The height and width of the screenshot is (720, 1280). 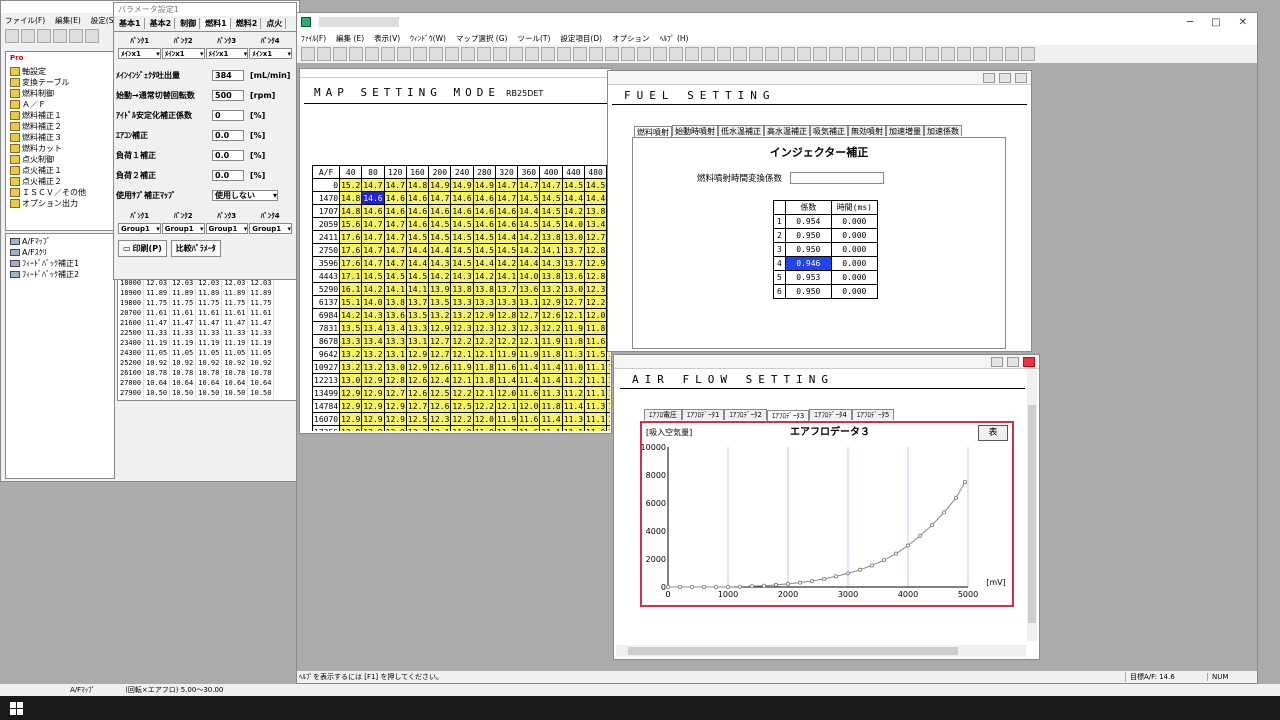 What do you see at coordinates (808, 277) in the screenshot?
I see `coef-cell: 0.953` at bounding box center [808, 277].